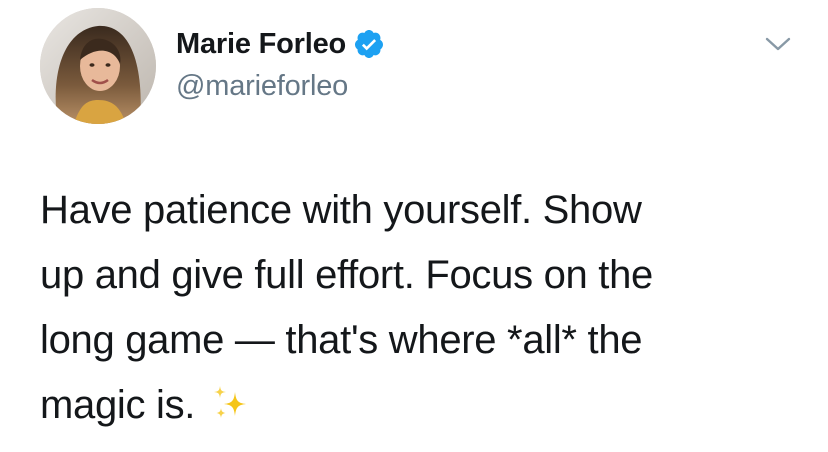 The image size is (828, 452). Describe the element at coordinates (341, 210) in the screenshot. I see `tweet-text-line: Have patience with yourself. Show` at that location.